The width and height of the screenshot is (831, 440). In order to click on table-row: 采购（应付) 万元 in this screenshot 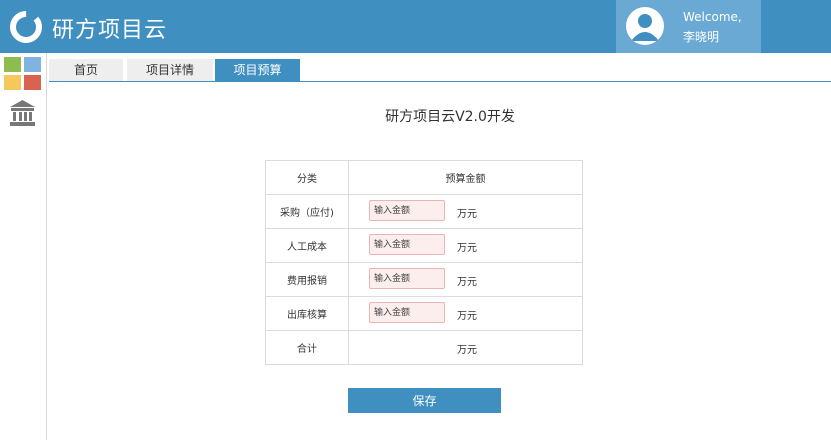, I will do `click(424, 211)`.